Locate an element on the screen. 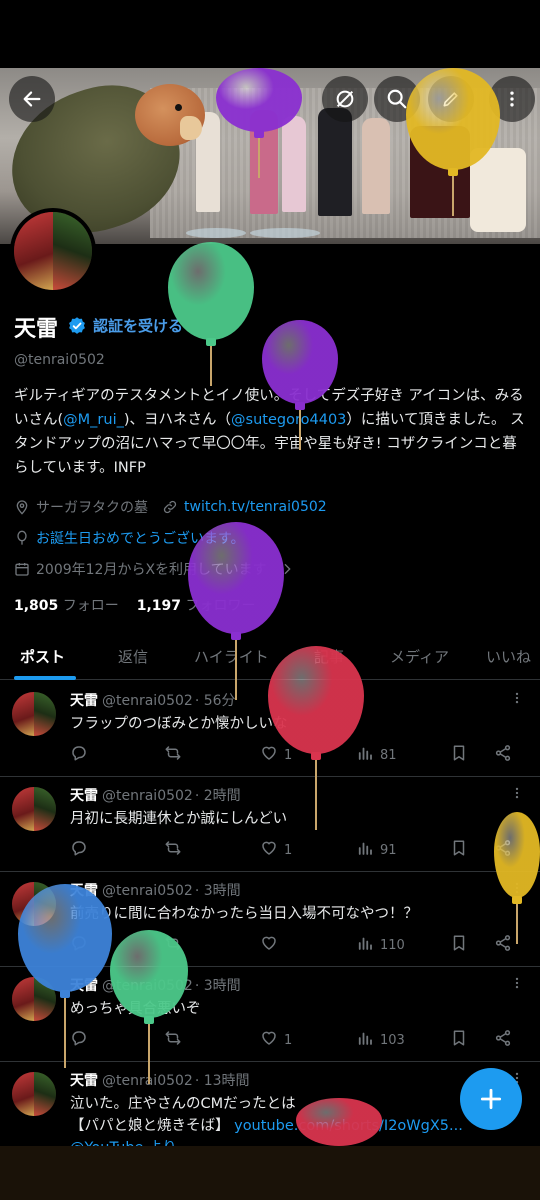  post-time: · 3時間 is located at coordinates (217, 891).